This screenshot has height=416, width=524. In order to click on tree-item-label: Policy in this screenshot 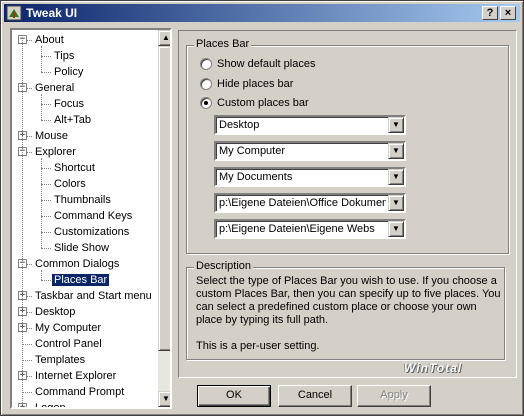, I will do `click(69, 72)`.